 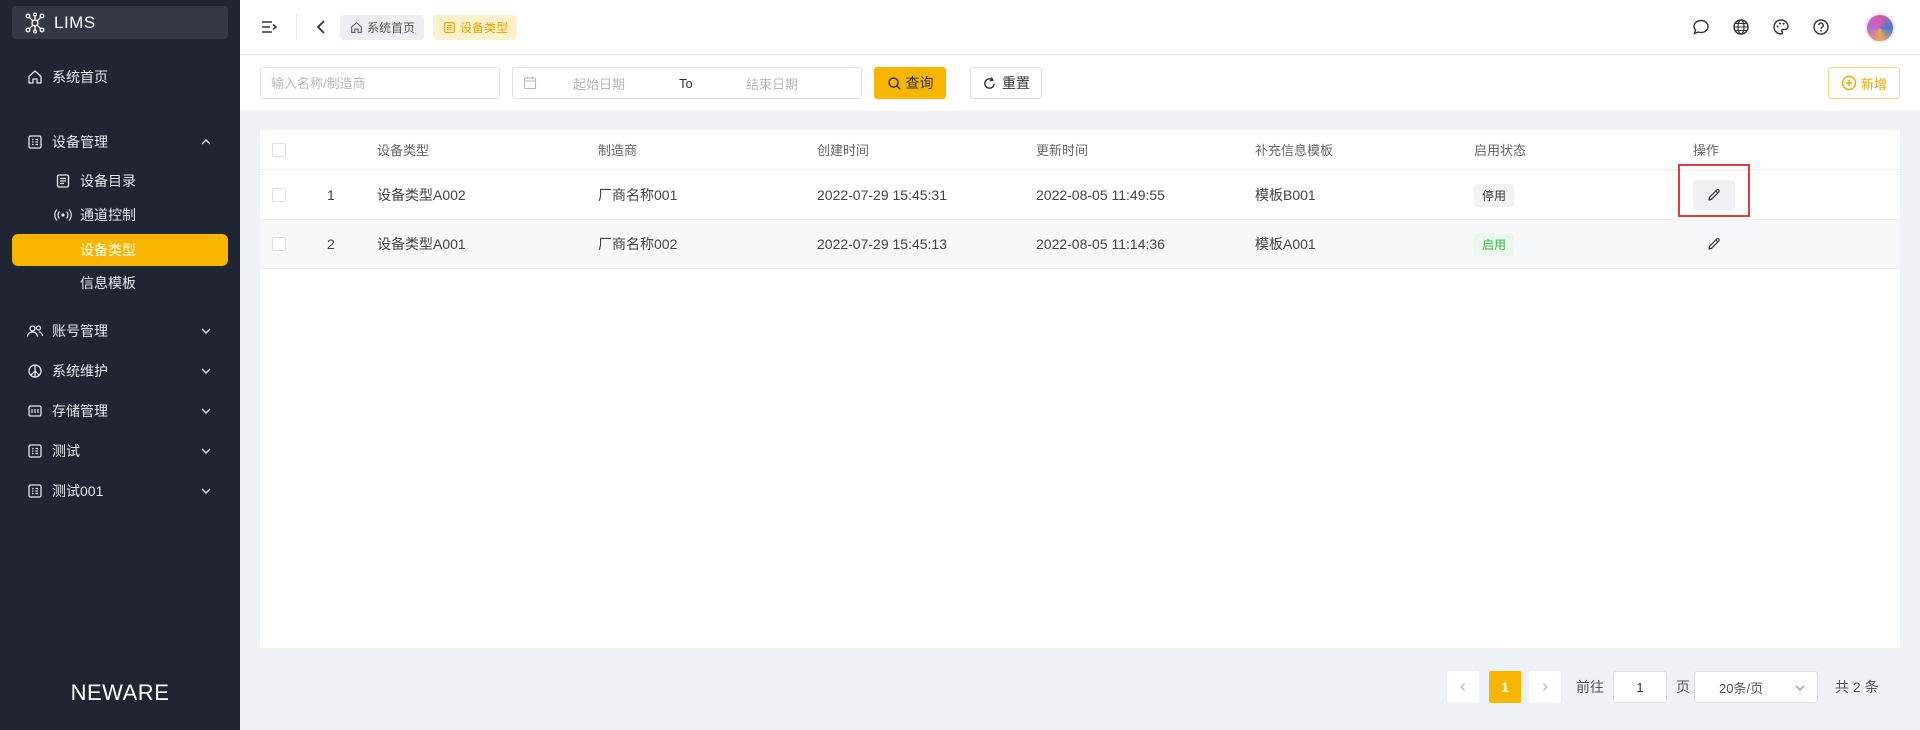 What do you see at coordinates (1849, 83) in the screenshot?
I see `plus-circle-icon` at bounding box center [1849, 83].